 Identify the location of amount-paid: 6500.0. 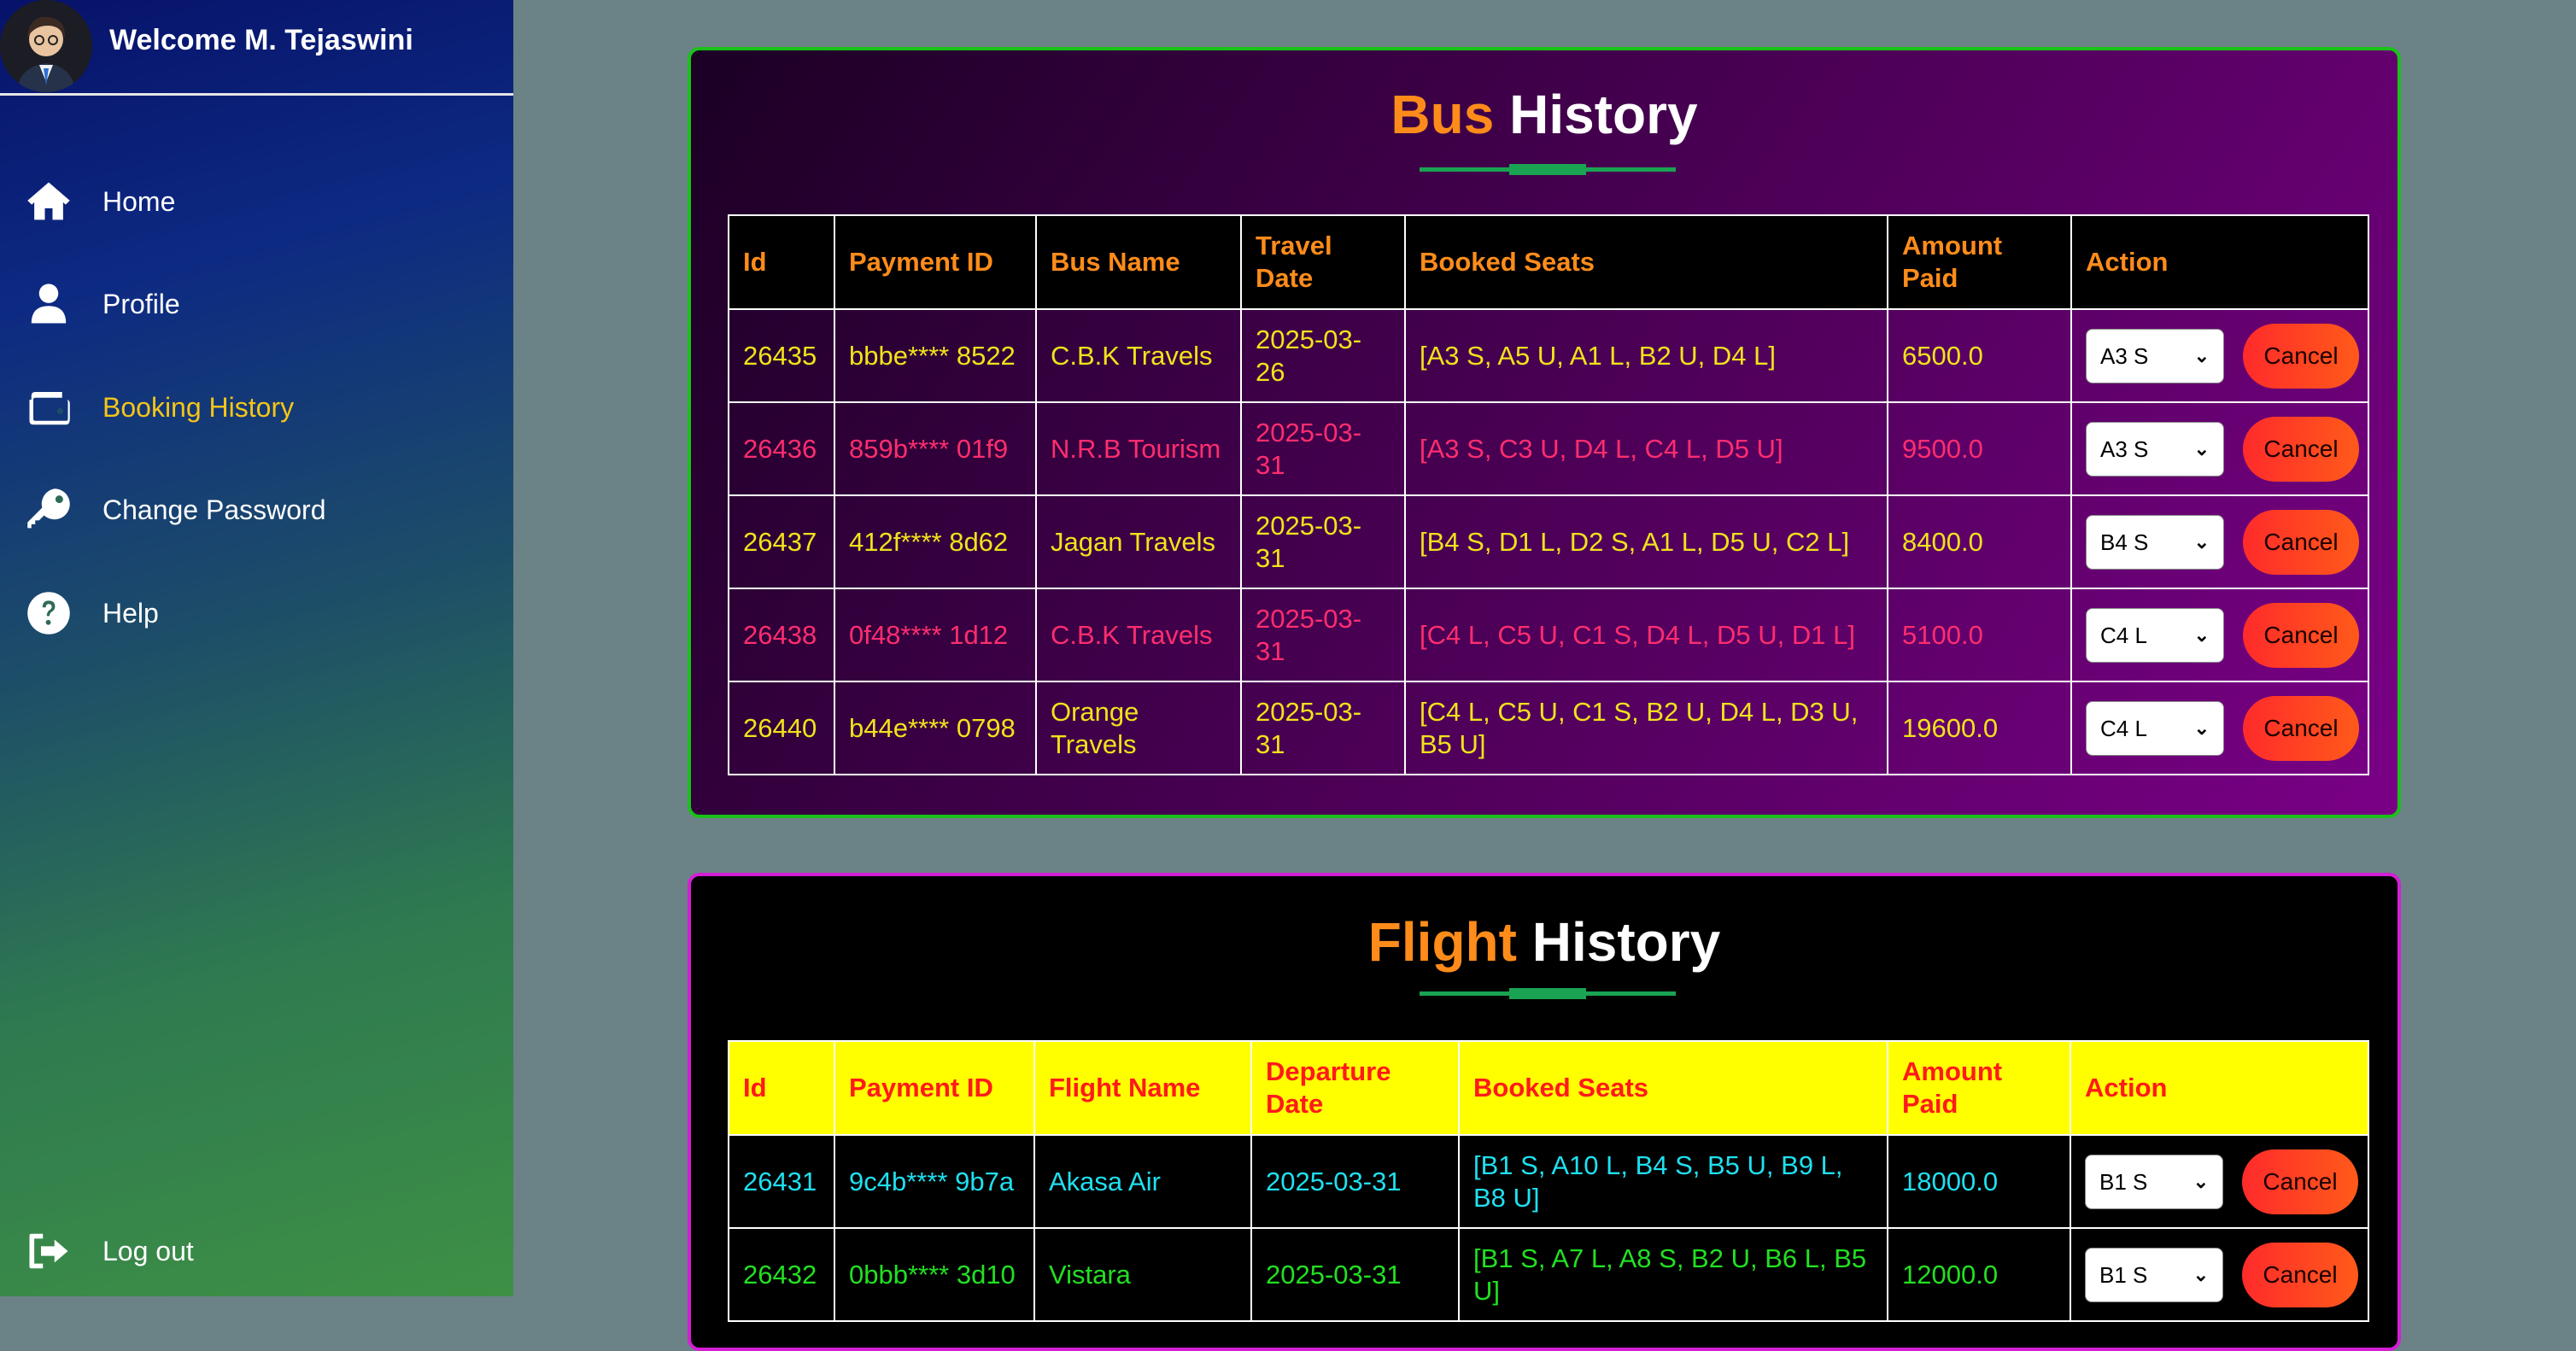
(1979, 355).